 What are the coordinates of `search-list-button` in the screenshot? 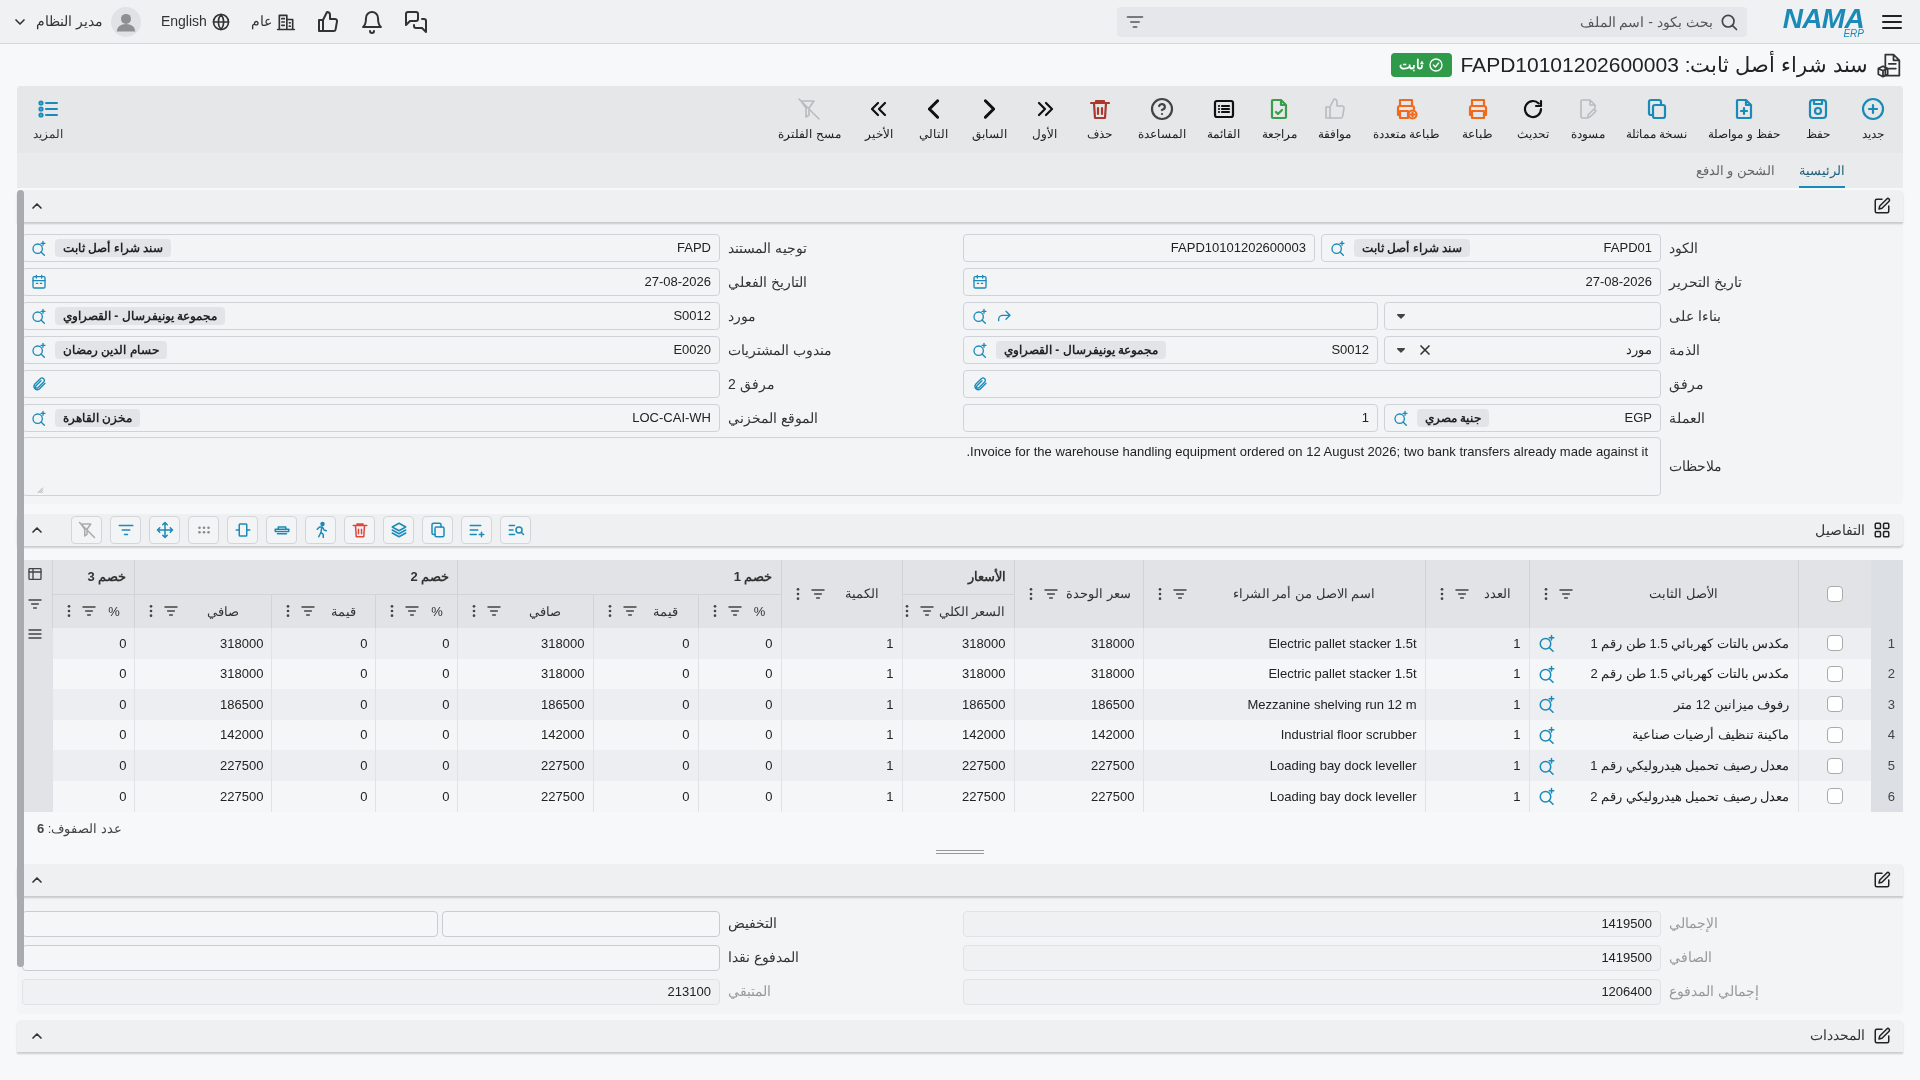 It's located at (515, 530).